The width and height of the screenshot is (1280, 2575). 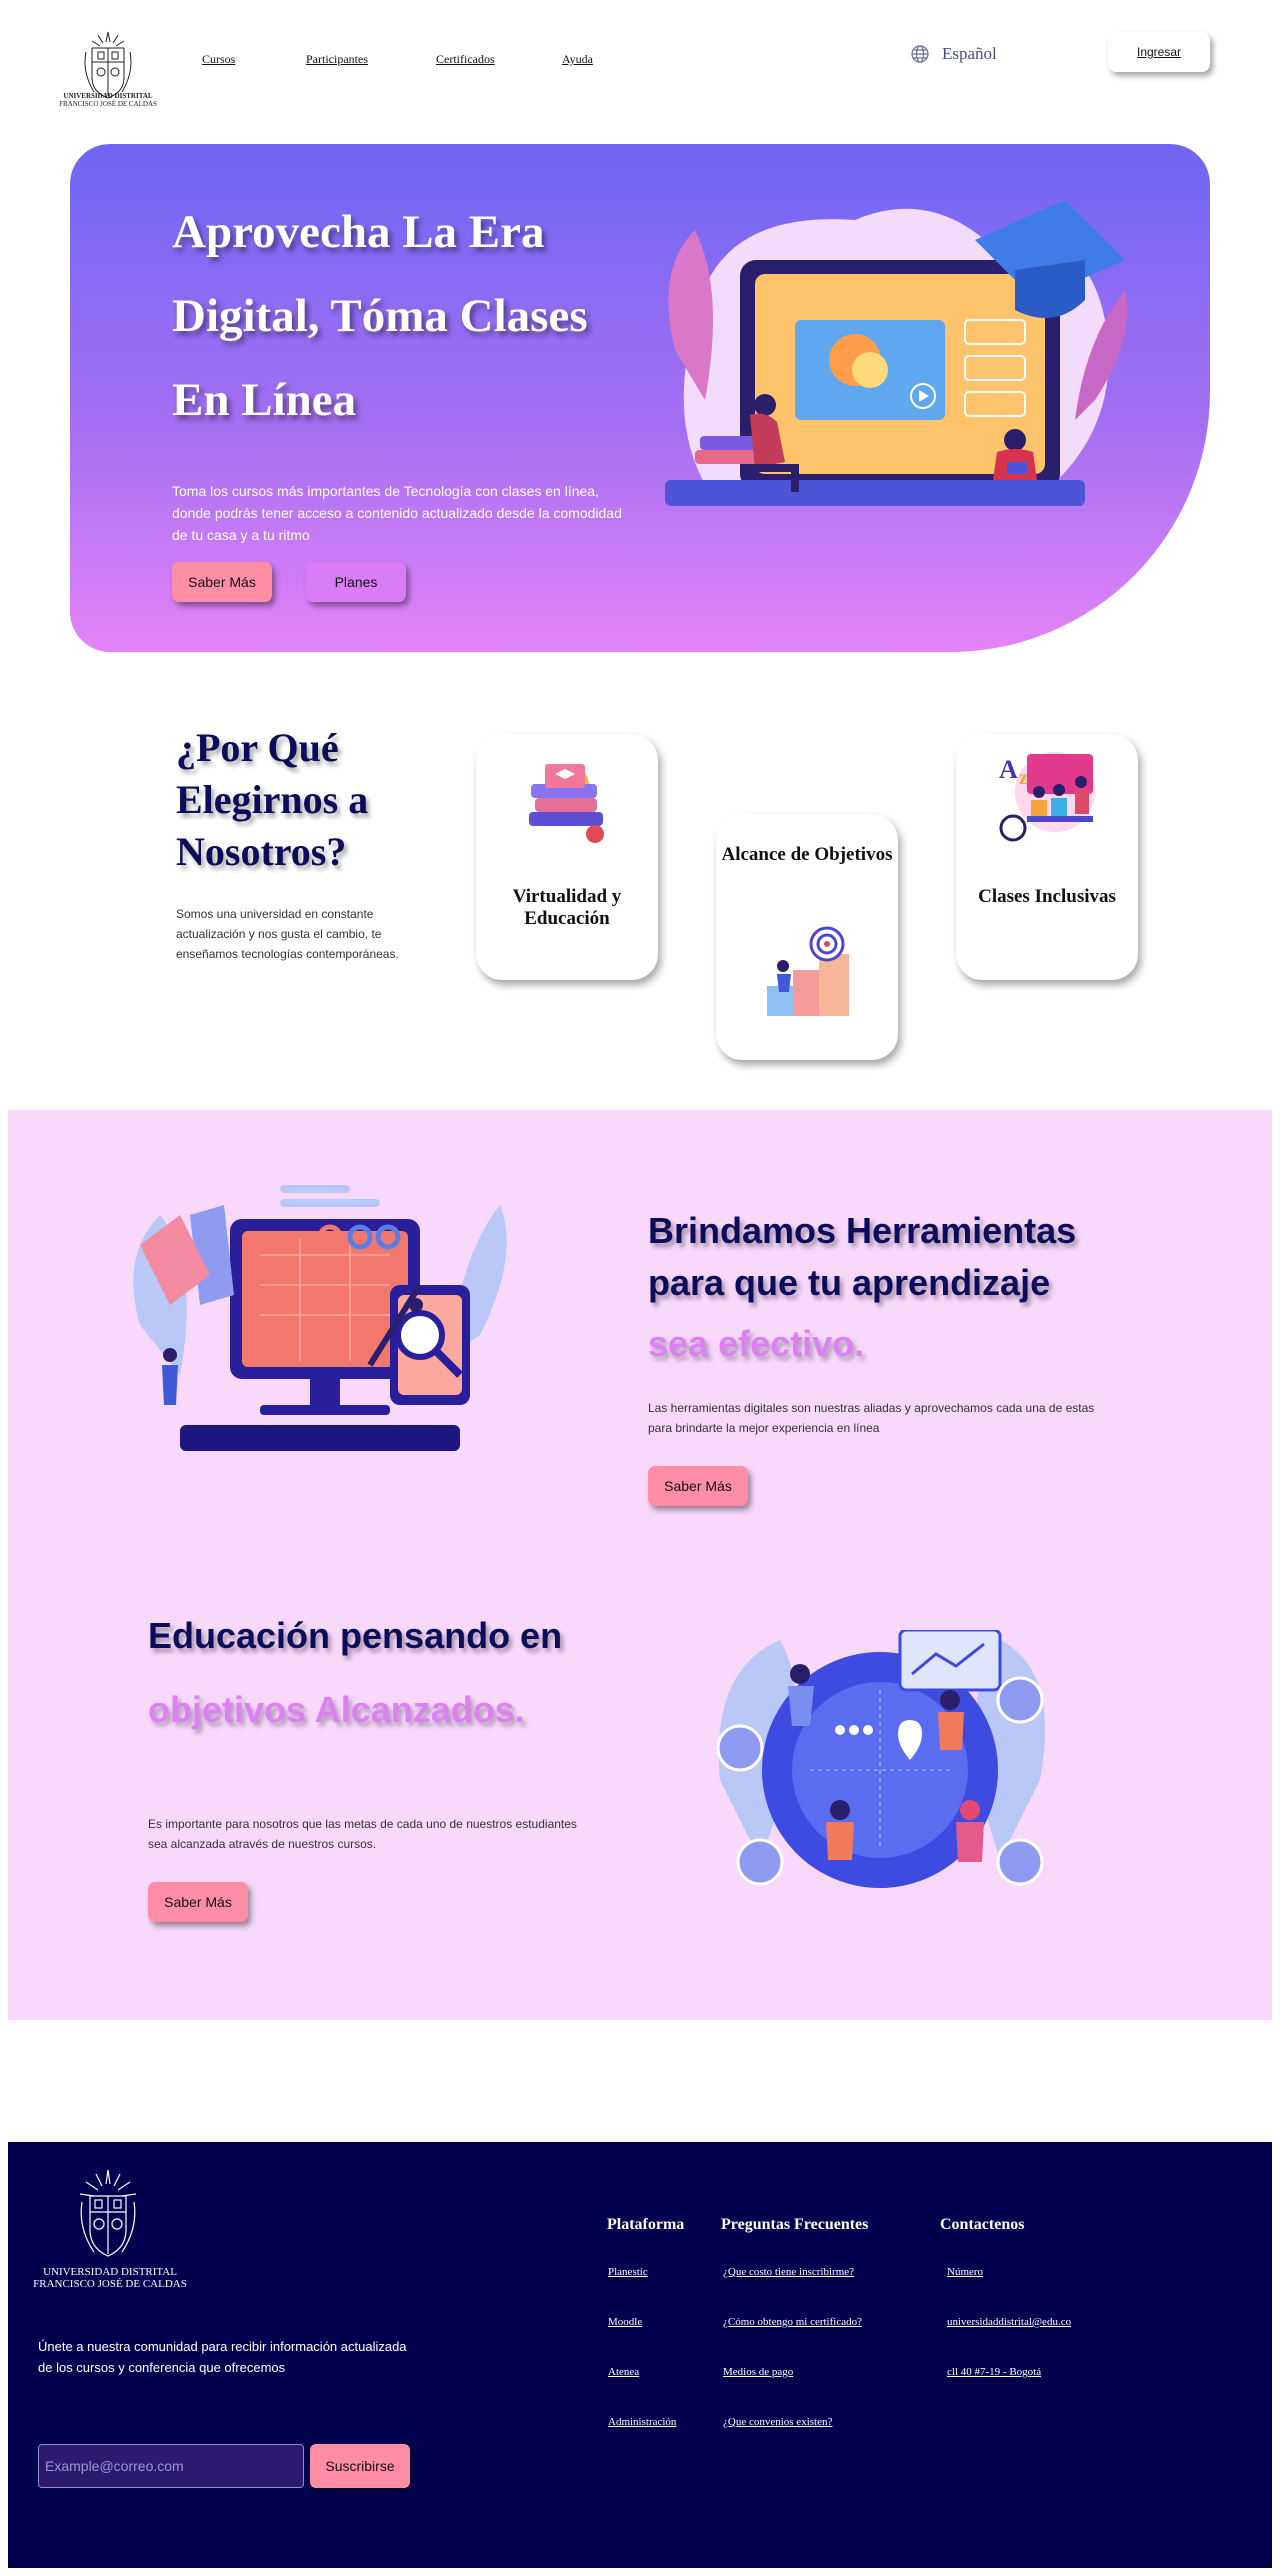 What do you see at coordinates (896, 353) in the screenshot?
I see `online-class-illustration` at bounding box center [896, 353].